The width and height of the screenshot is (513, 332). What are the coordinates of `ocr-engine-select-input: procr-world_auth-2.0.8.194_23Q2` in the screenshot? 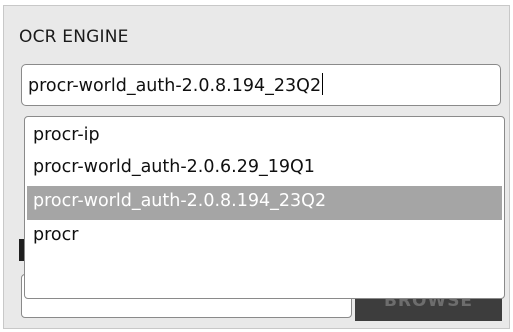 It's located at (261, 85).